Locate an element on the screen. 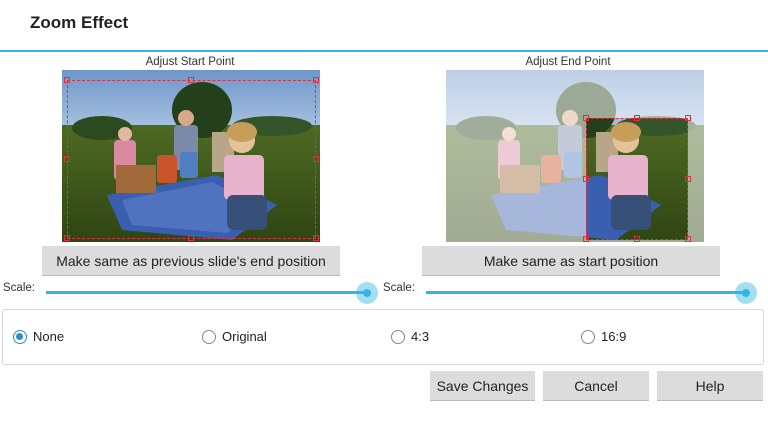  title-divider is located at coordinates (384, 51).